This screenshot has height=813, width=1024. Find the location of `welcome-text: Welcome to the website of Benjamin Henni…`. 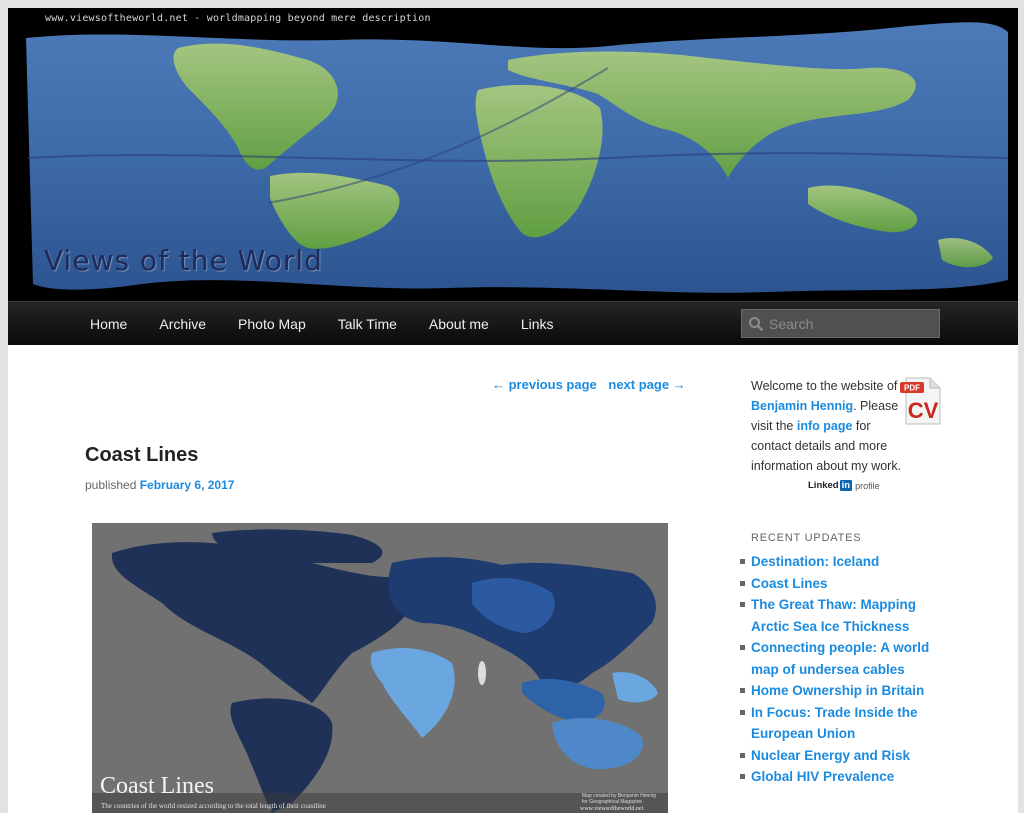

welcome-text: Welcome to the website of Benjamin Henni… is located at coordinates (827, 426).